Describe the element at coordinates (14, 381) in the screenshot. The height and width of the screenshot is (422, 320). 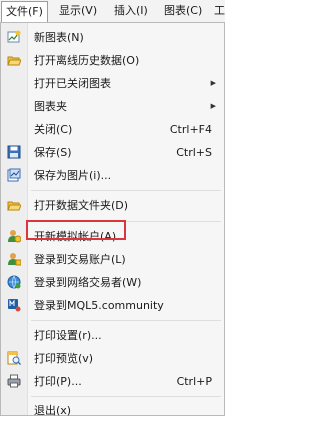
I see `printer-icon` at that location.